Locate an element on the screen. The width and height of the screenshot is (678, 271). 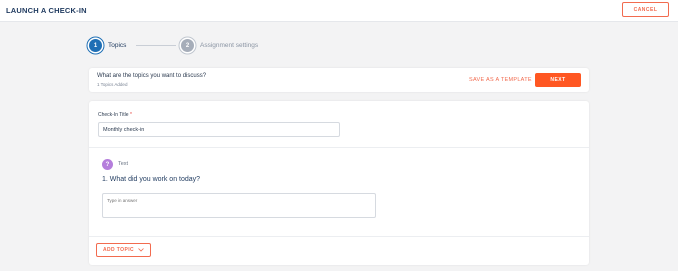
question-icon: ? is located at coordinates (107, 164).